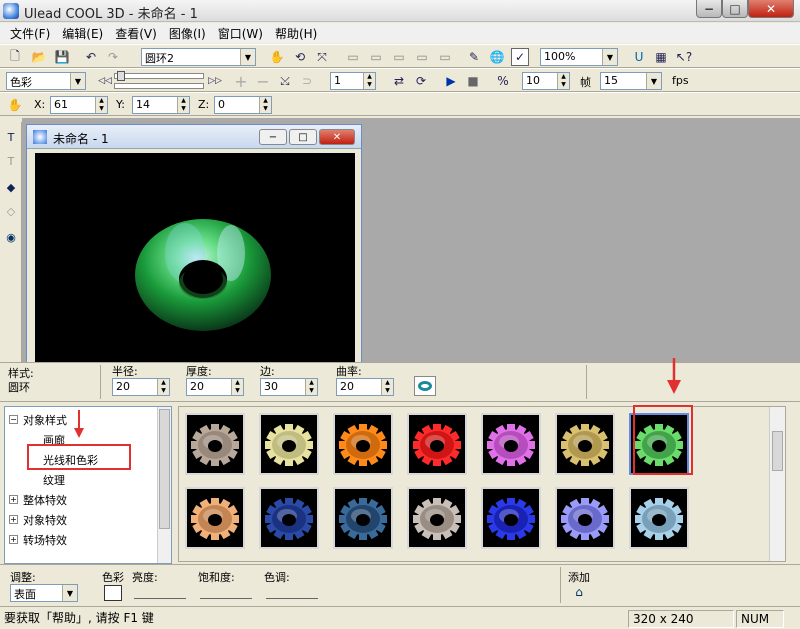 The width and height of the screenshot is (800, 629). What do you see at coordinates (15, 105) in the screenshot?
I see `move-object-icon: ✋` at bounding box center [15, 105].